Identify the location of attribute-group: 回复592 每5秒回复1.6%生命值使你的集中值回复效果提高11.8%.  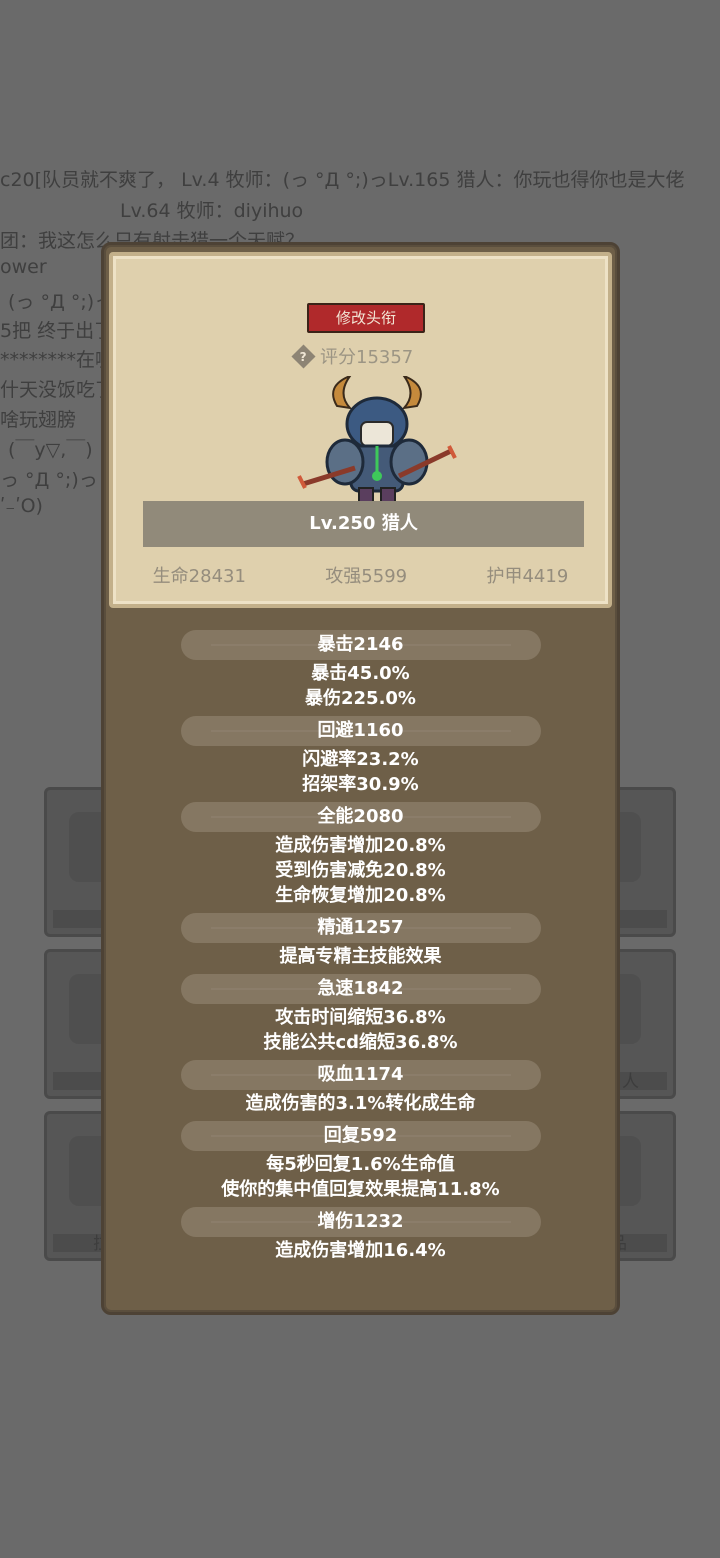
(360, 1159).